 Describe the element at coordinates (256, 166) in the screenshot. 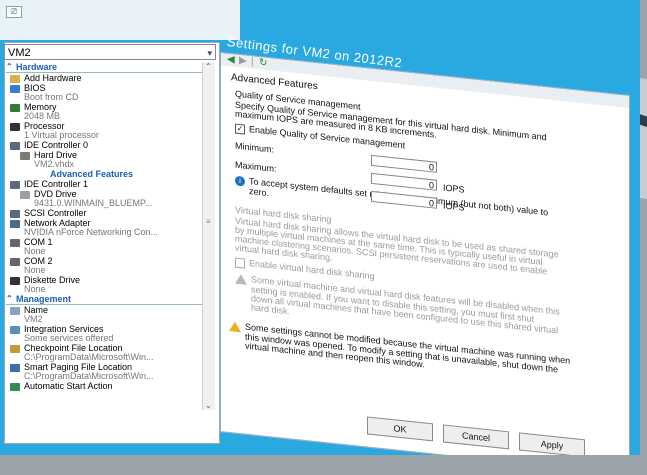

I see `maximum-label: Maximum:` at that location.